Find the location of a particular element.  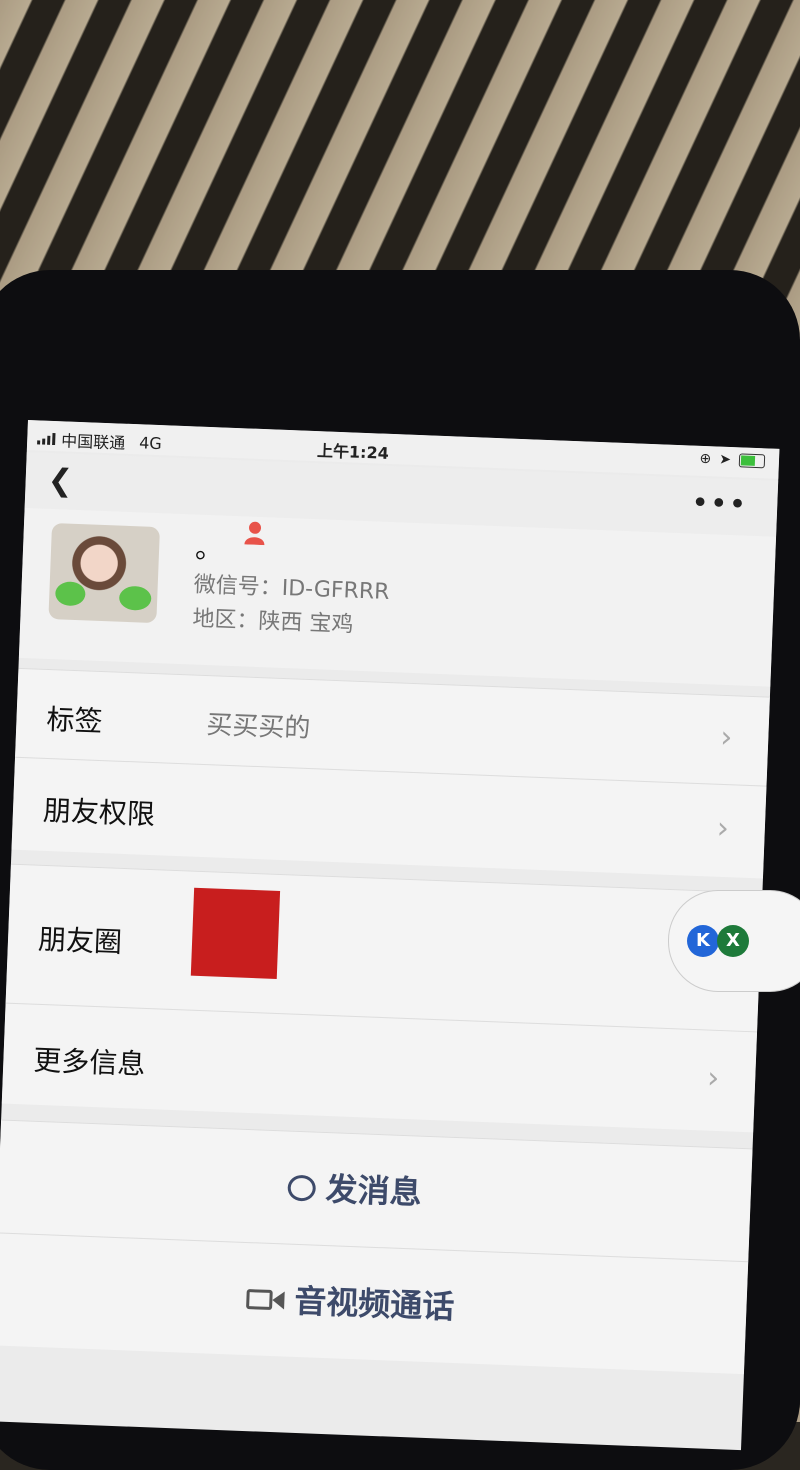

location-icon: ➤ is located at coordinates (725, 460).